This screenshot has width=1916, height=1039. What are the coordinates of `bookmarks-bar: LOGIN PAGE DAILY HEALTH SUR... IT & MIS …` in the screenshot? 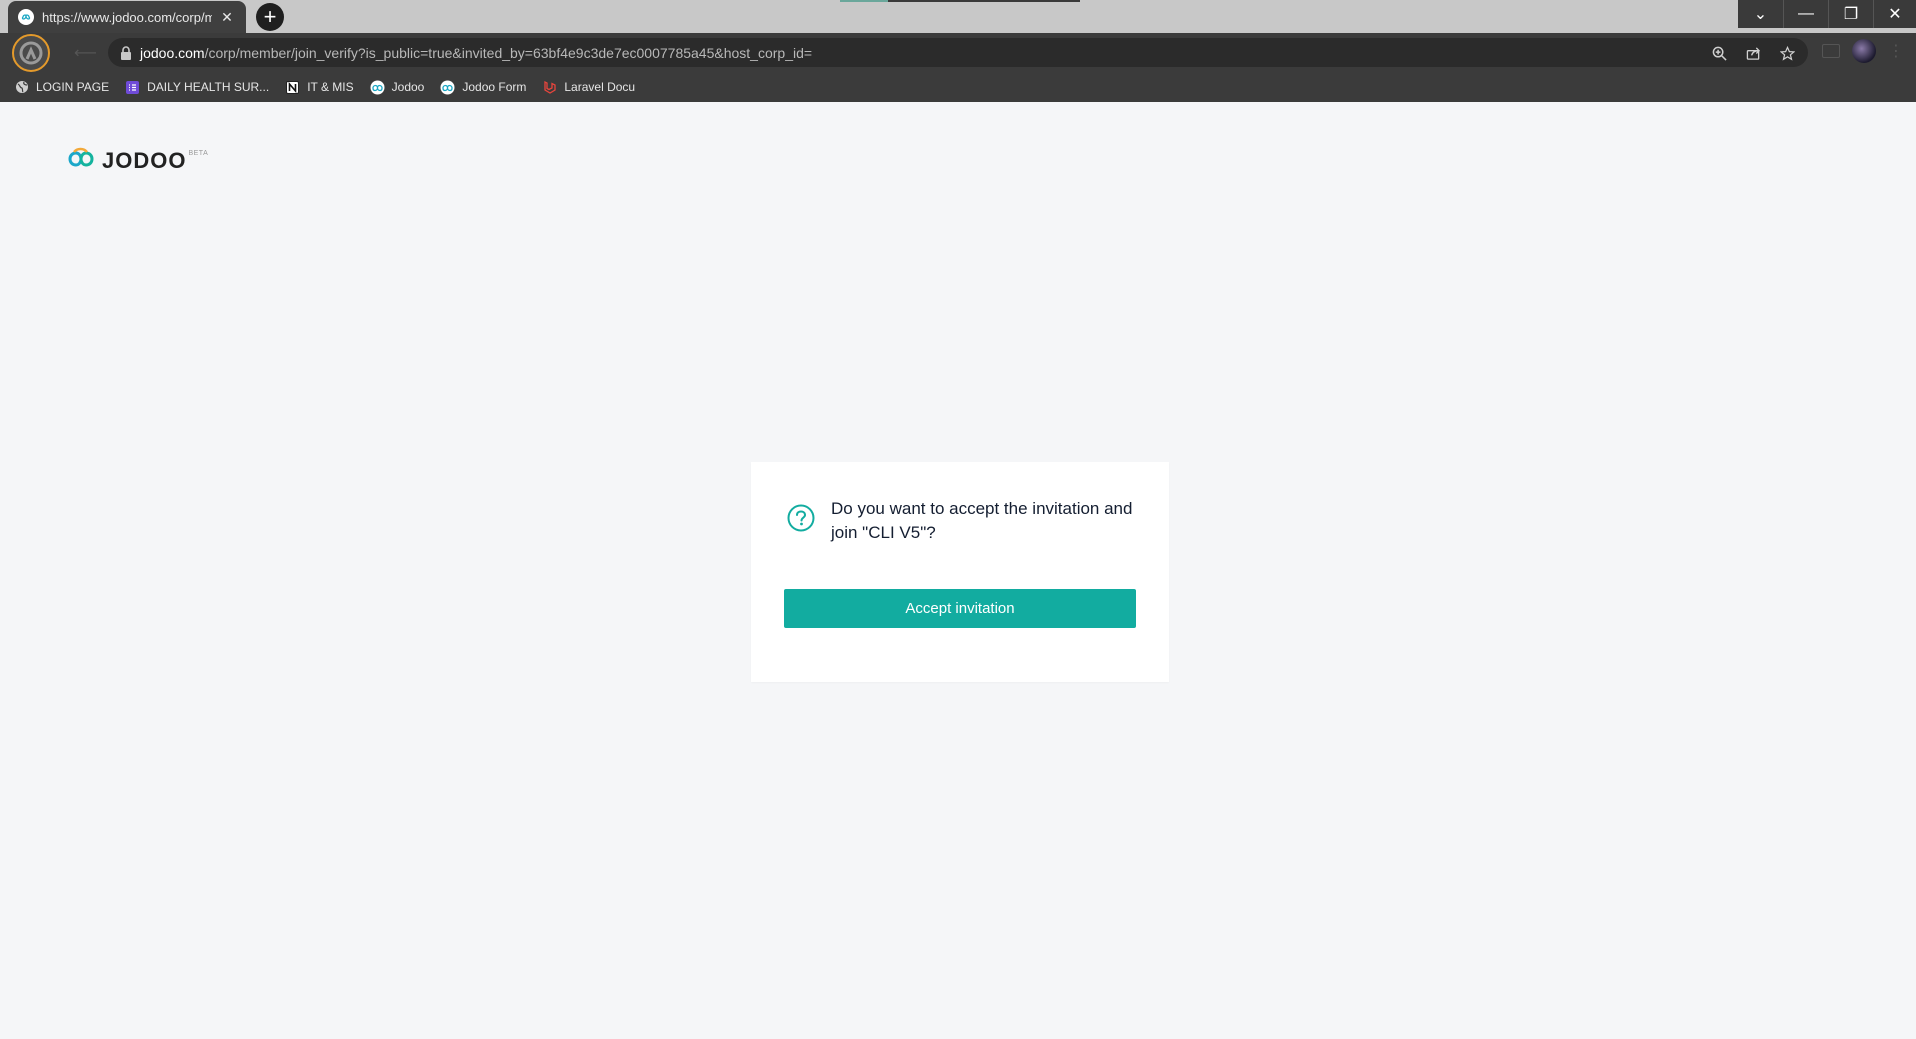 It's located at (958, 87).